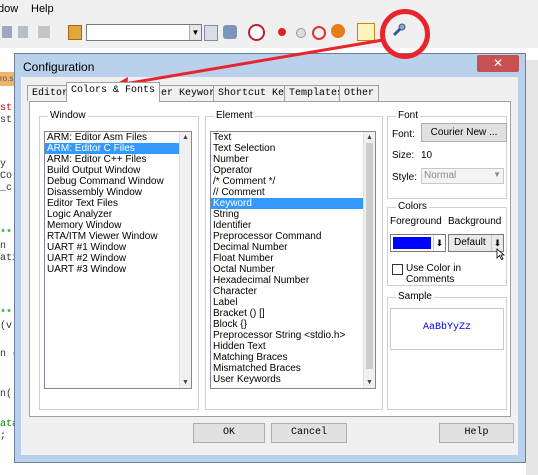  I want to click on tab-colors-fonts: Colors & Fonts, so click(113, 92).